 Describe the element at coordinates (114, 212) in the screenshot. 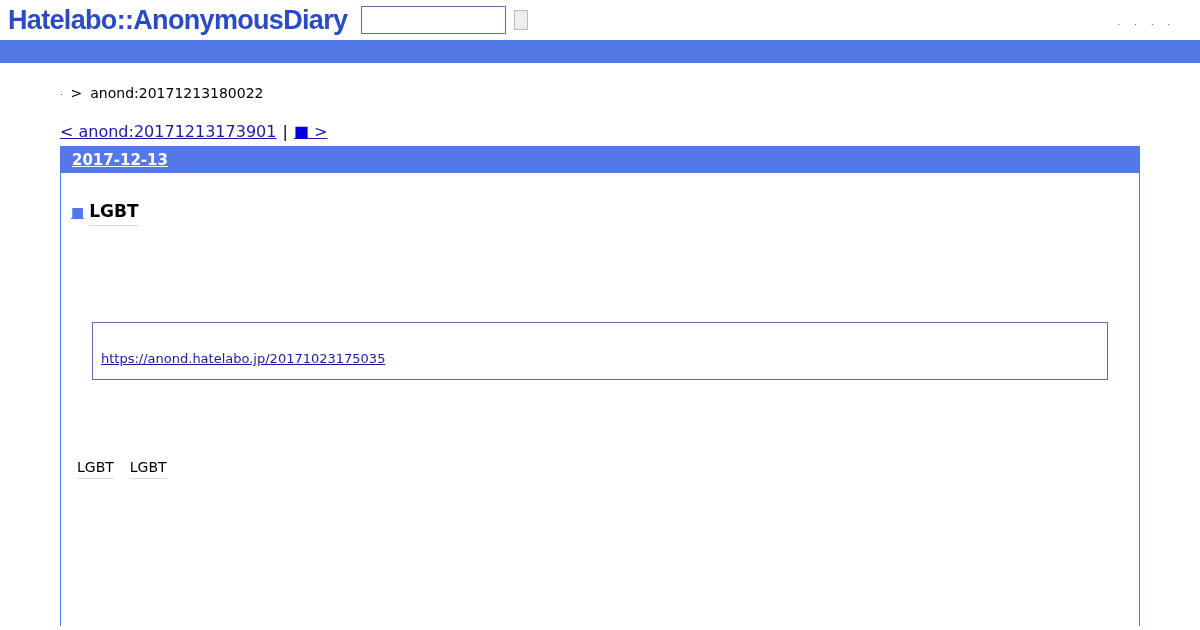

I see `entry-title: LGBT` at that location.